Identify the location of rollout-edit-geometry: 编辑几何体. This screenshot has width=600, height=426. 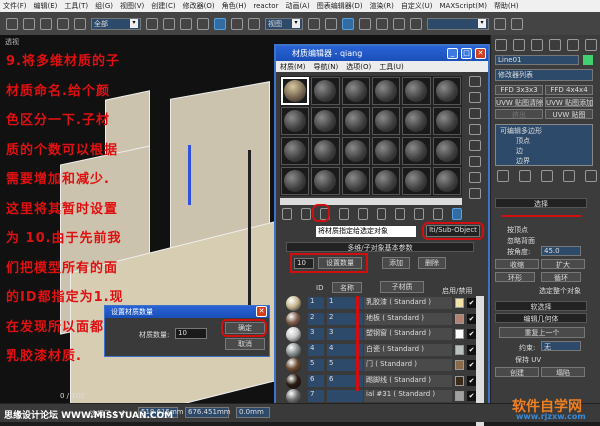
(541, 318).